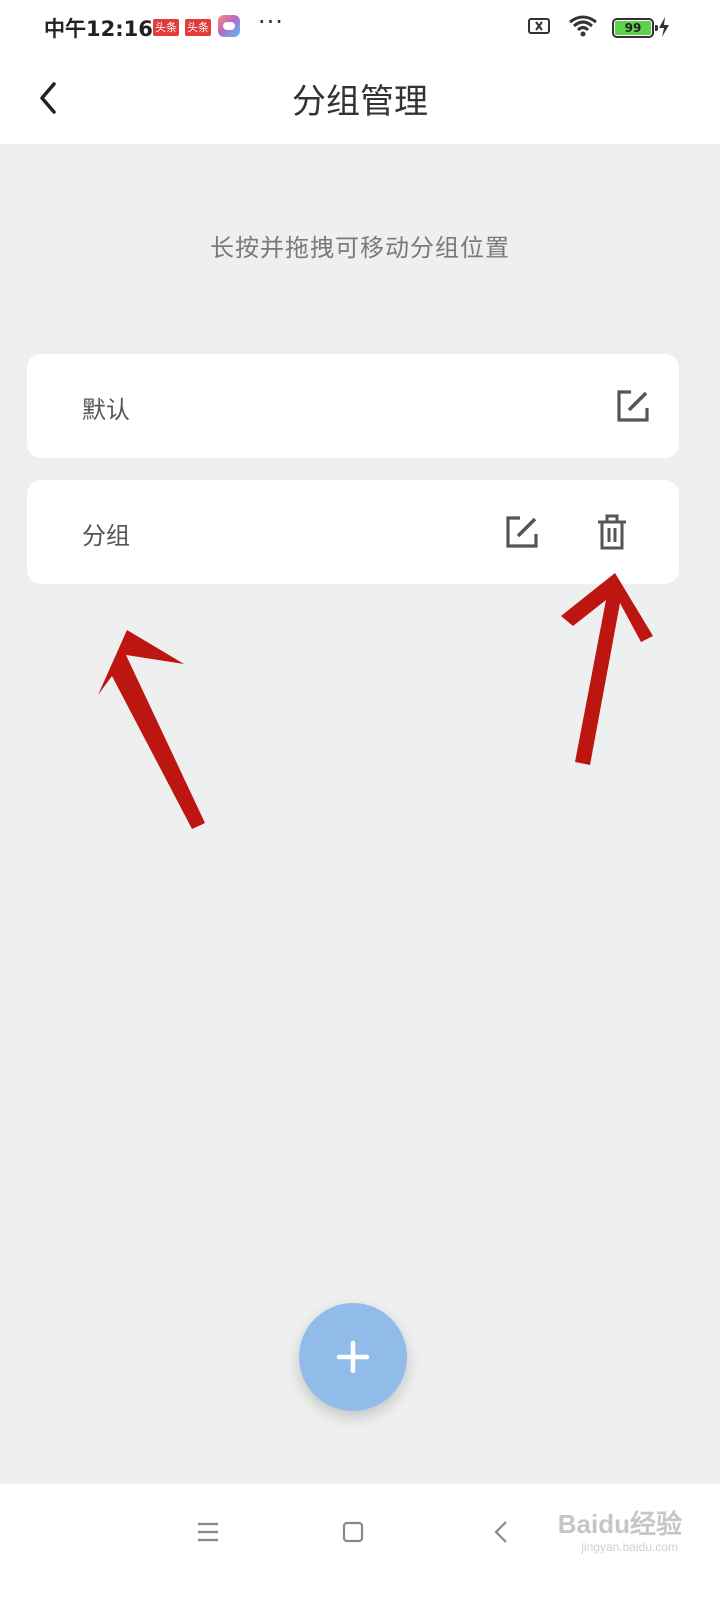 Image resolution: width=720 pixels, height=1600 pixels. What do you see at coordinates (360, 248) in the screenshot?
I see `drag-hint-text: 长按并拖拽可移动分组位置` at bounding box center [360, 248].